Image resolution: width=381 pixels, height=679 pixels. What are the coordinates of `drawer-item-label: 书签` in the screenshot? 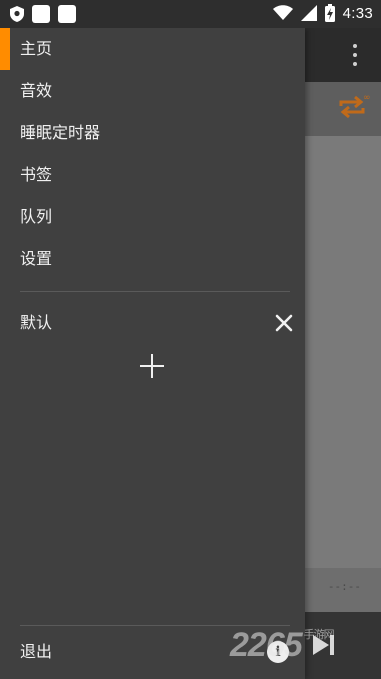 It's located at (36, 174).